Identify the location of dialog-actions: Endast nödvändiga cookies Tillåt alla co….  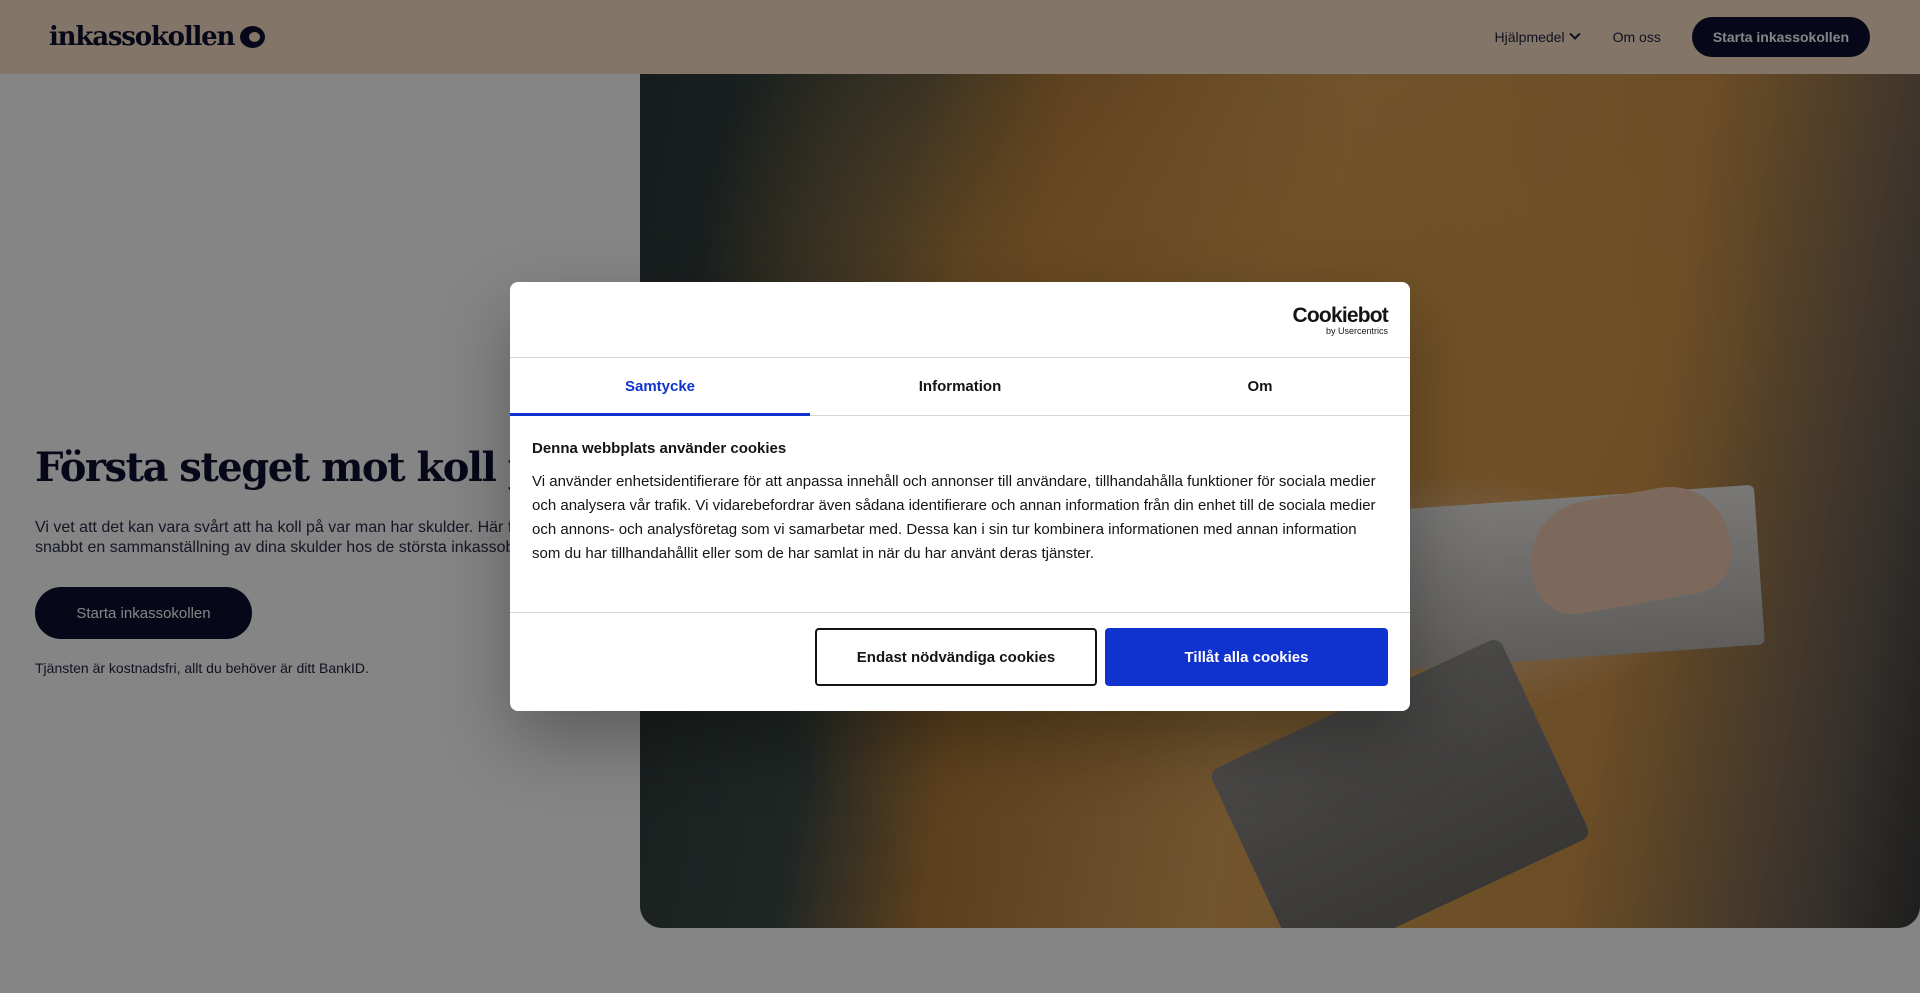
(960, 649).